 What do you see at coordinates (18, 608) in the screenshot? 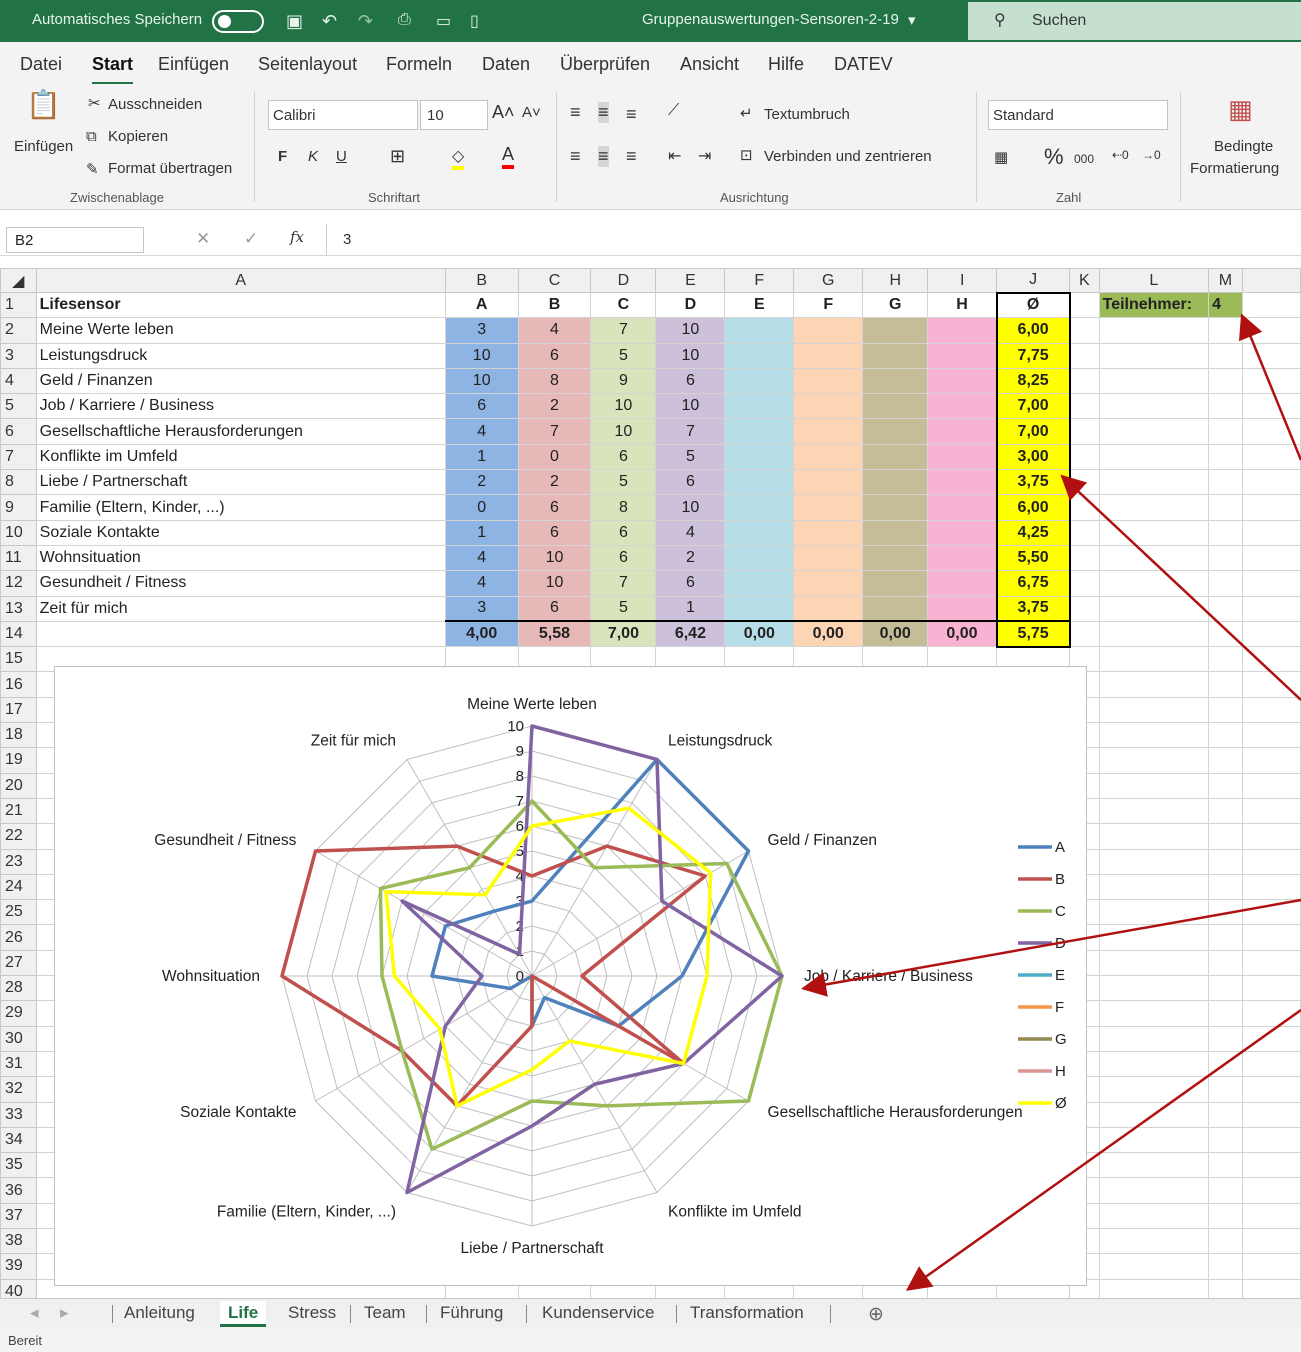
I see `row-header: 13` at bounding box center [18, 608].